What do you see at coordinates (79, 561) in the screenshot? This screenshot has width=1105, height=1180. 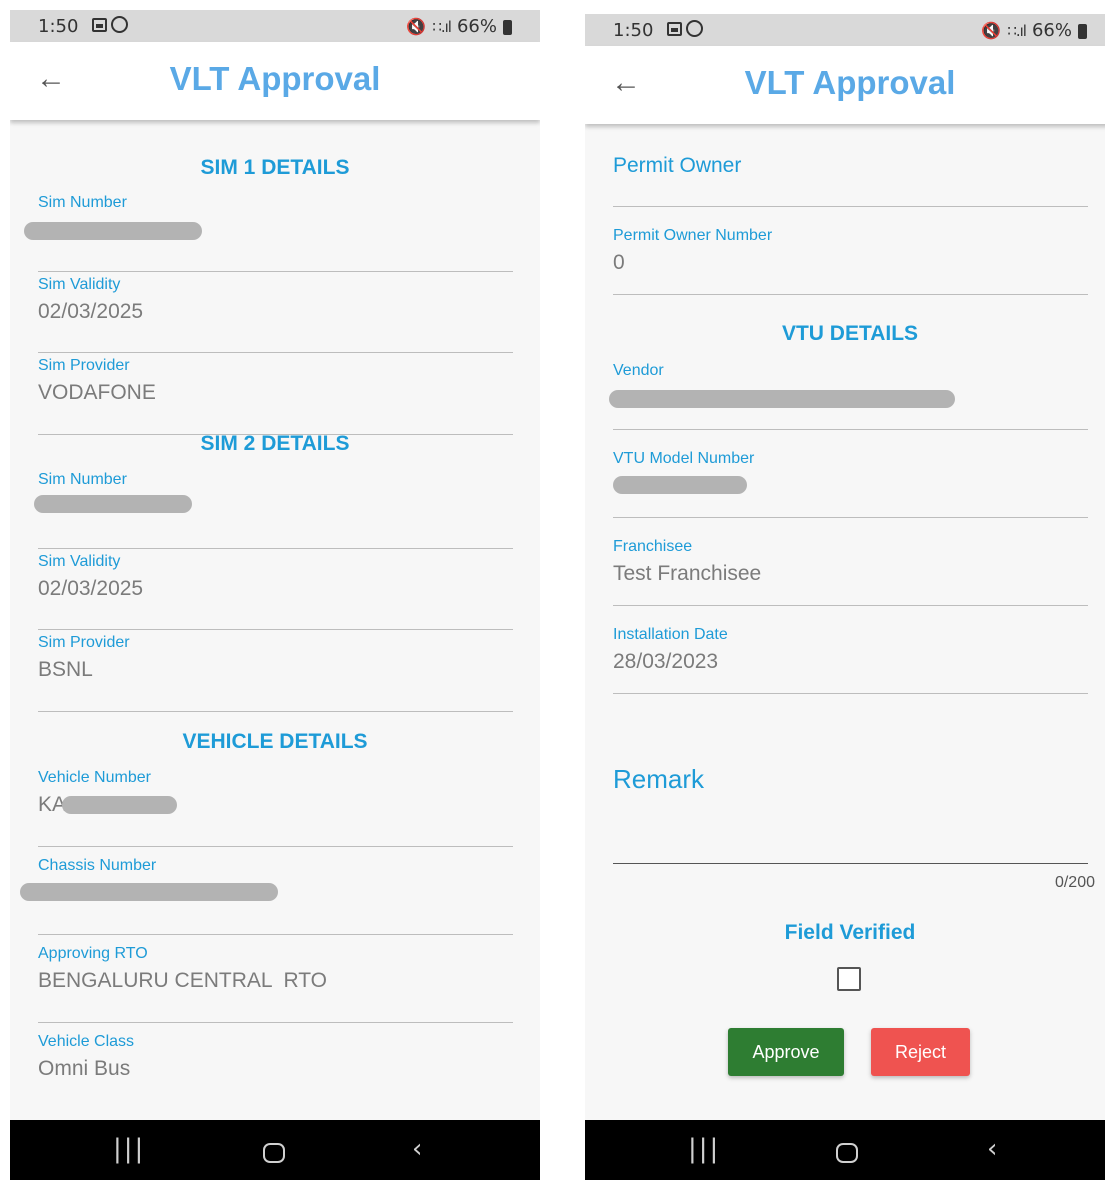 I see `sim2-validity-label: Sim Validity` at bounding box center [79, 561].